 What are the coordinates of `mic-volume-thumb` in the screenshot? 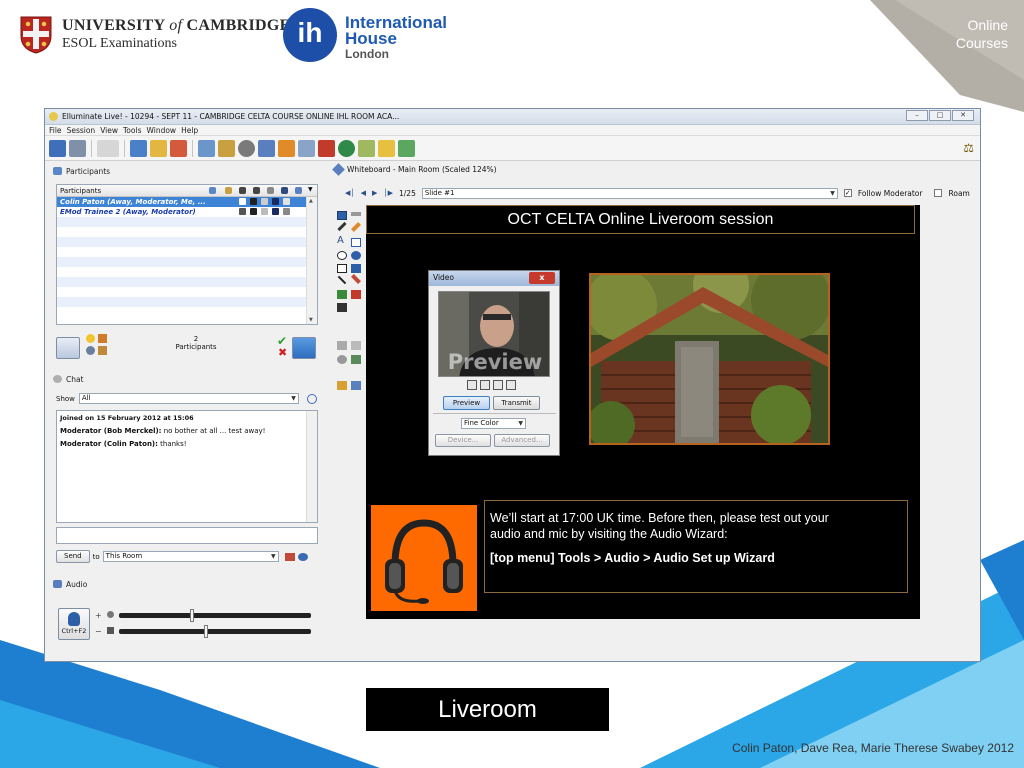 It's located at (192, 615).